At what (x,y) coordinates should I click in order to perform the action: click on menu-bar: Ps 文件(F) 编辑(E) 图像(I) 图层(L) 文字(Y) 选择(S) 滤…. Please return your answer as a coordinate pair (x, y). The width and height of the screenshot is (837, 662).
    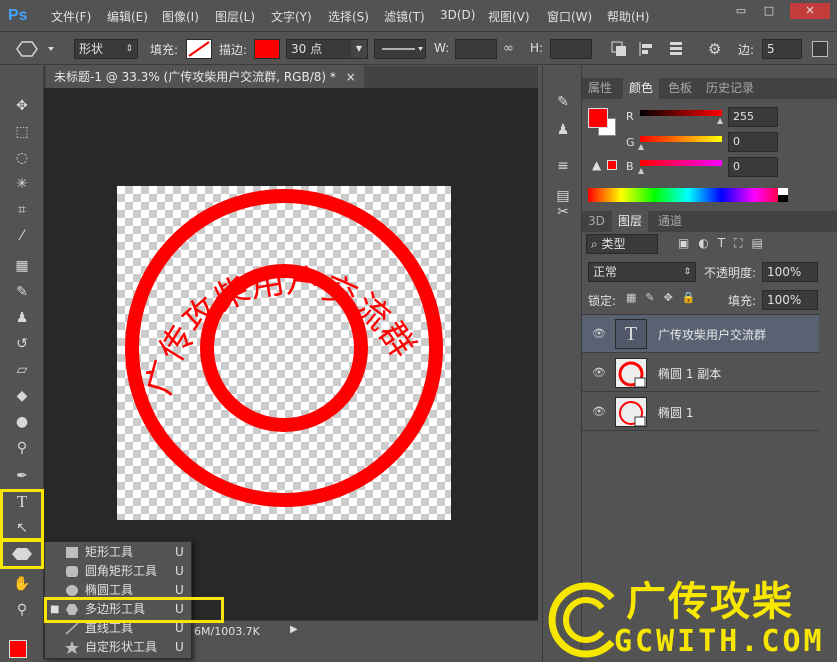
    Looking at the image, I should click on (418, 16).